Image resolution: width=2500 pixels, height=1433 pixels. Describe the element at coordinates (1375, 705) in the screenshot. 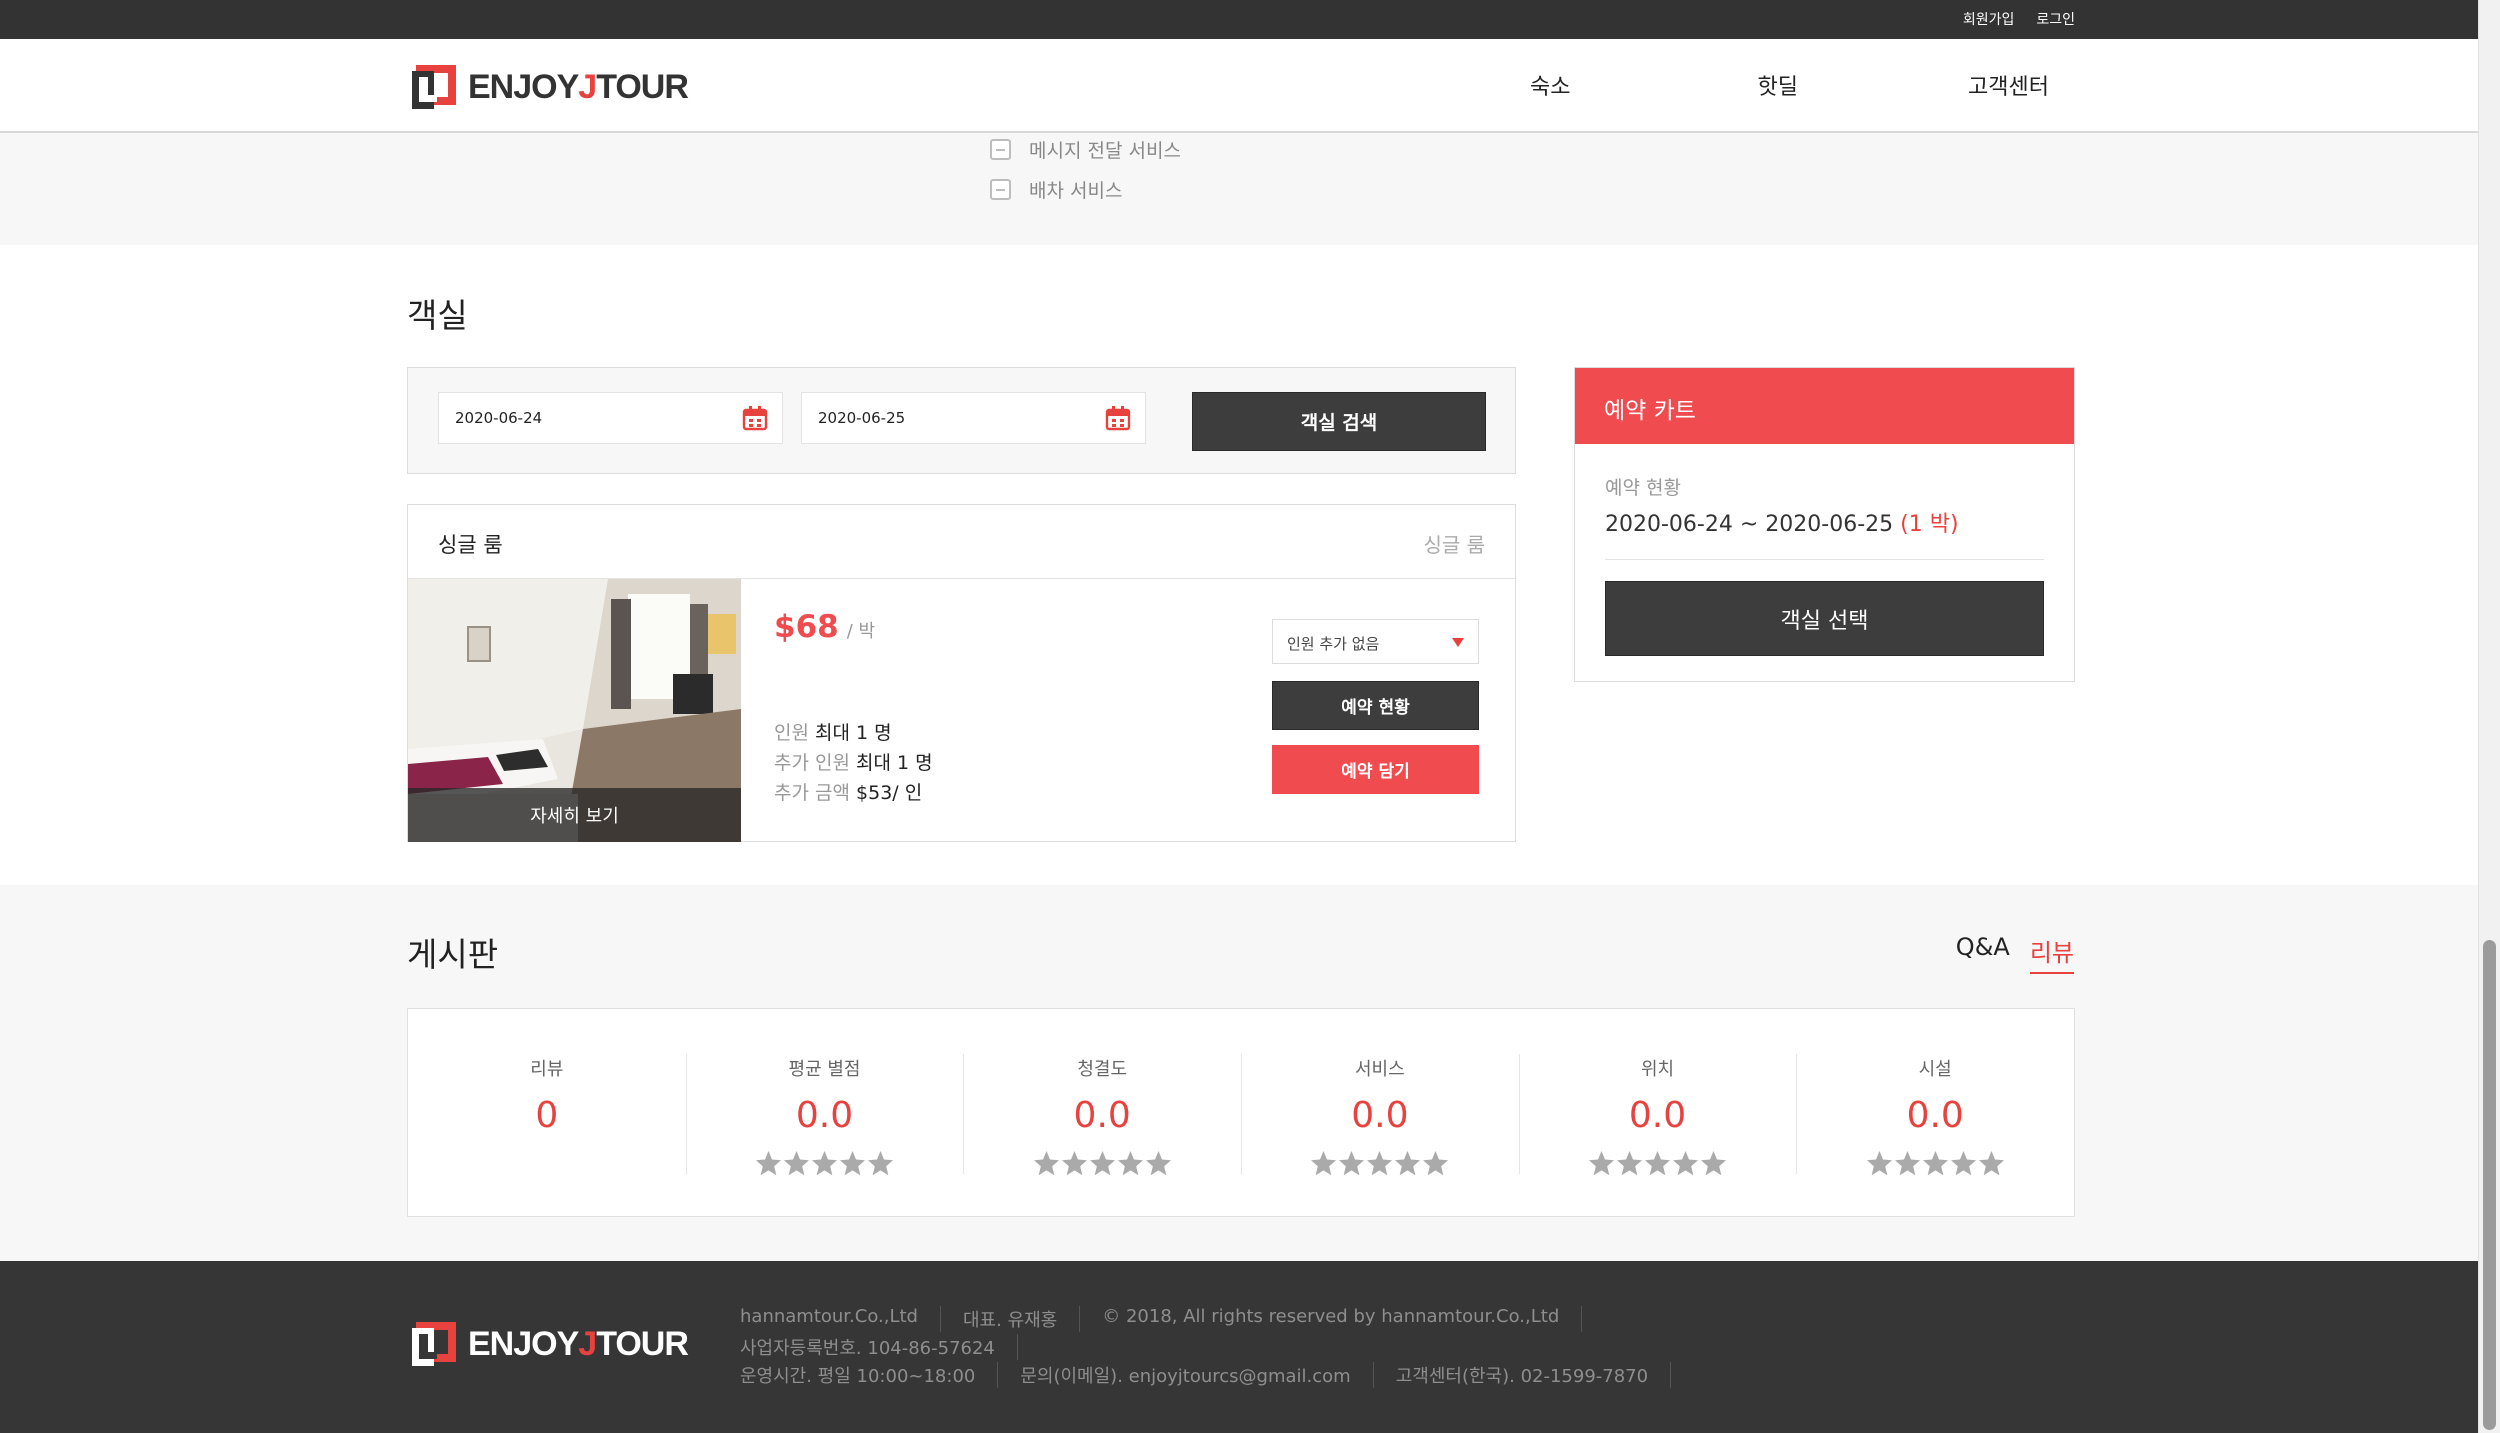

I see `reservation-status-button: 예약 현황` at that location.